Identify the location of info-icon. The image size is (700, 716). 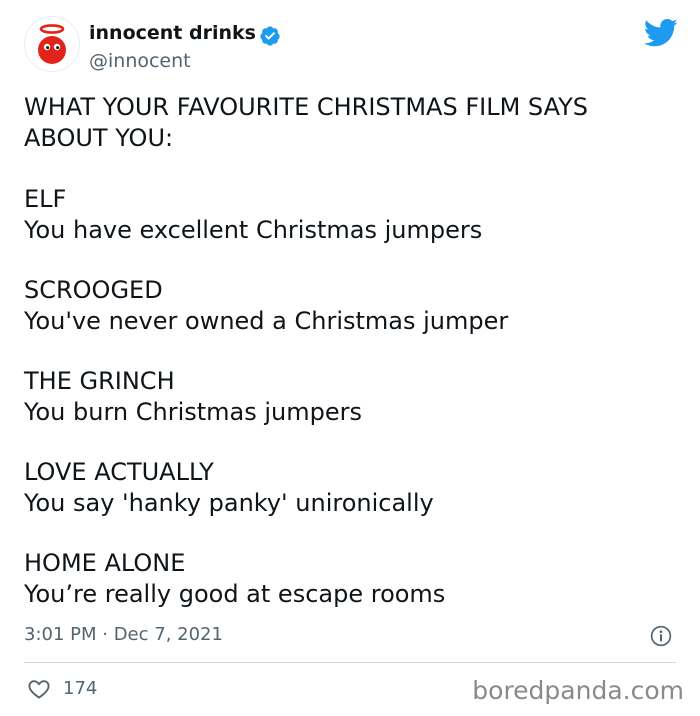
(661, 636).